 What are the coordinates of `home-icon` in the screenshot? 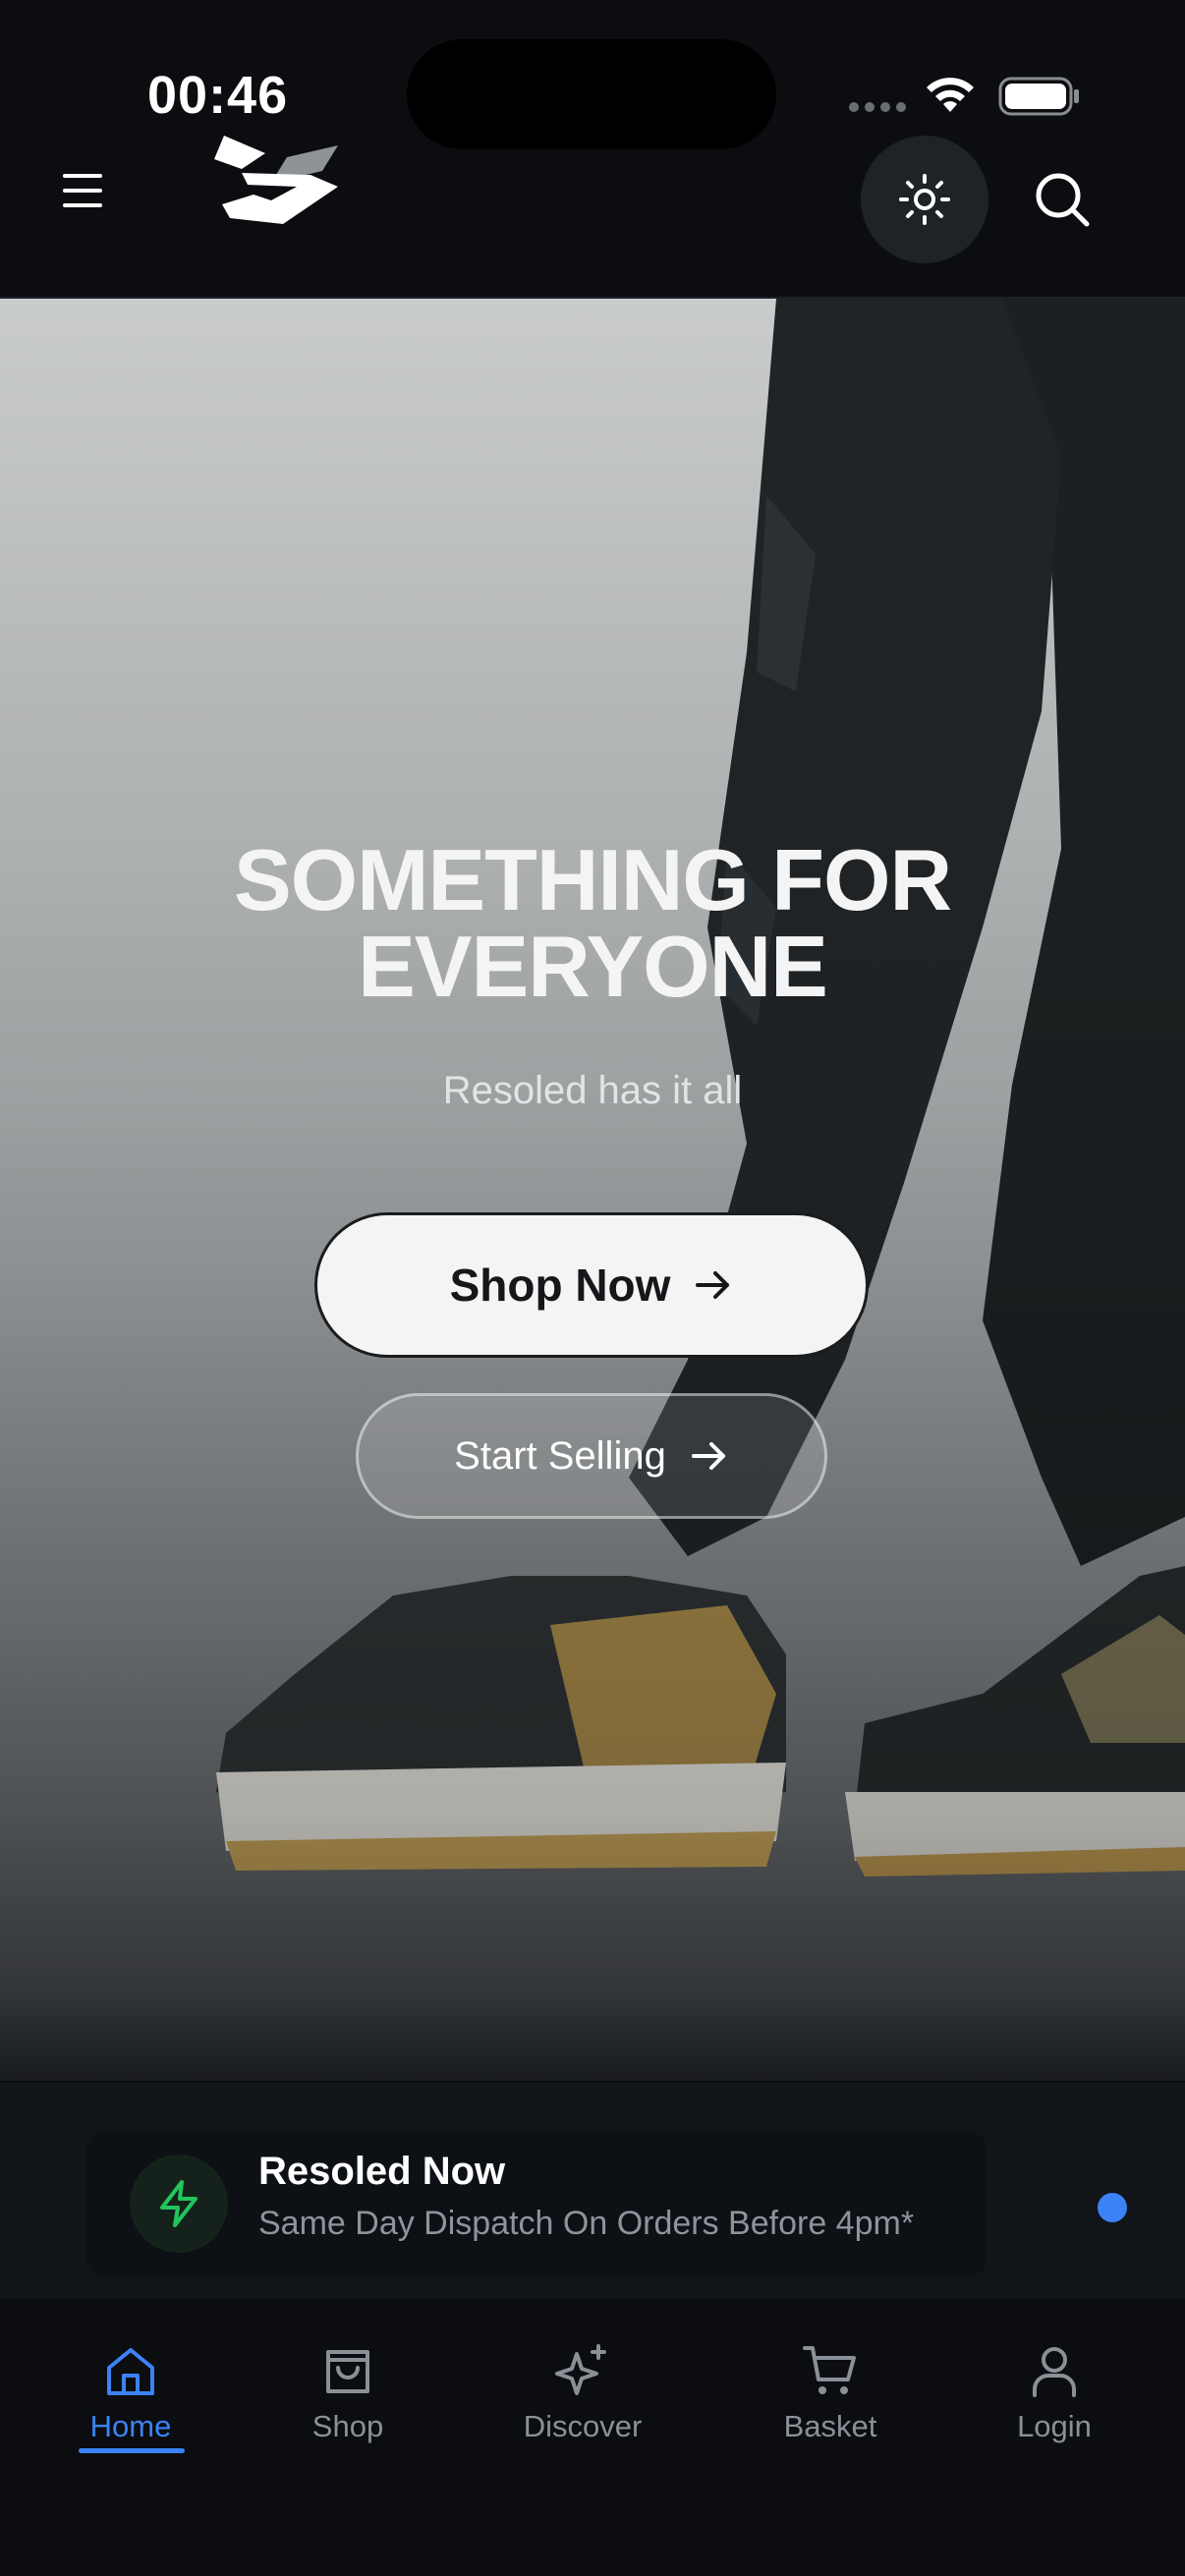 It's located at (131, 2371).